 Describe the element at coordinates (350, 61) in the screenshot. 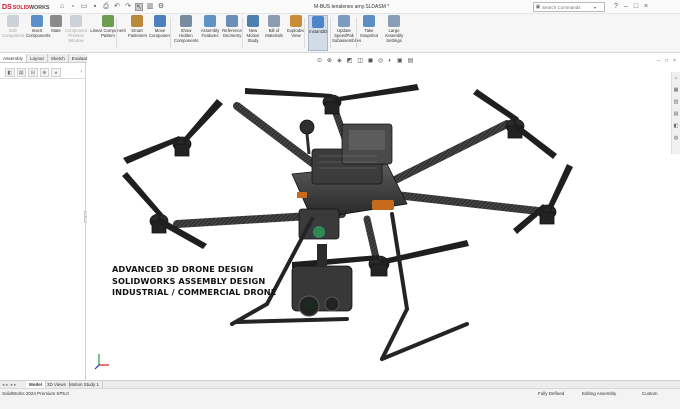

I see `section-view-icon: ◩` at that location.